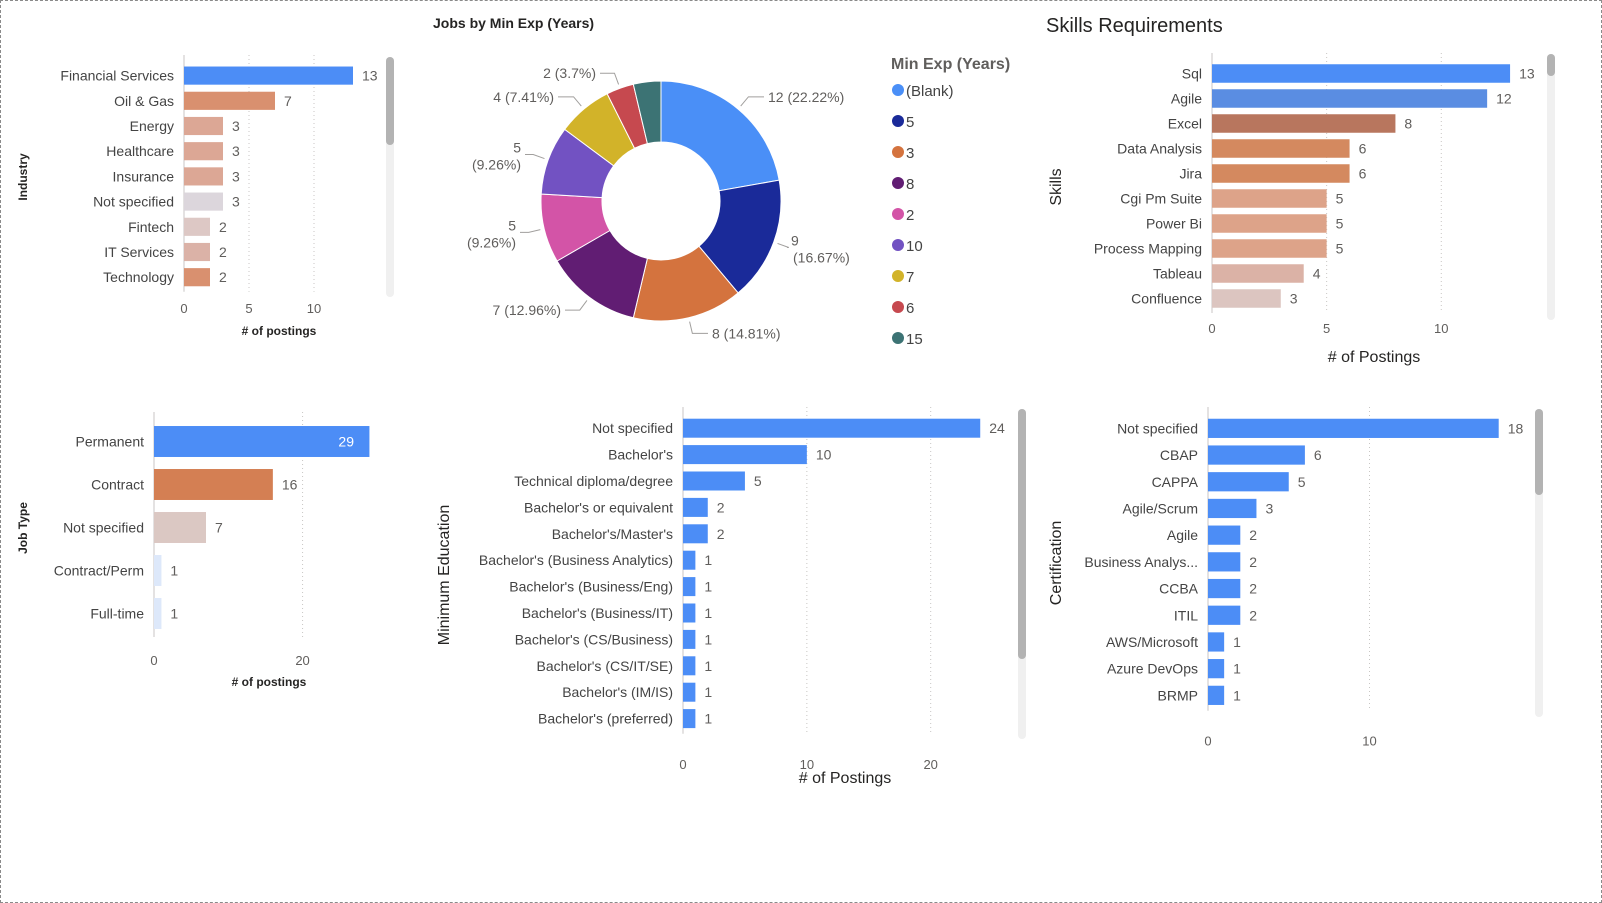 Image resolution: width=1602 pixels, height=903 pixels. Describe the element at coordinates (1361, 73) in the screenshot. I see `bar-sql` at that location.